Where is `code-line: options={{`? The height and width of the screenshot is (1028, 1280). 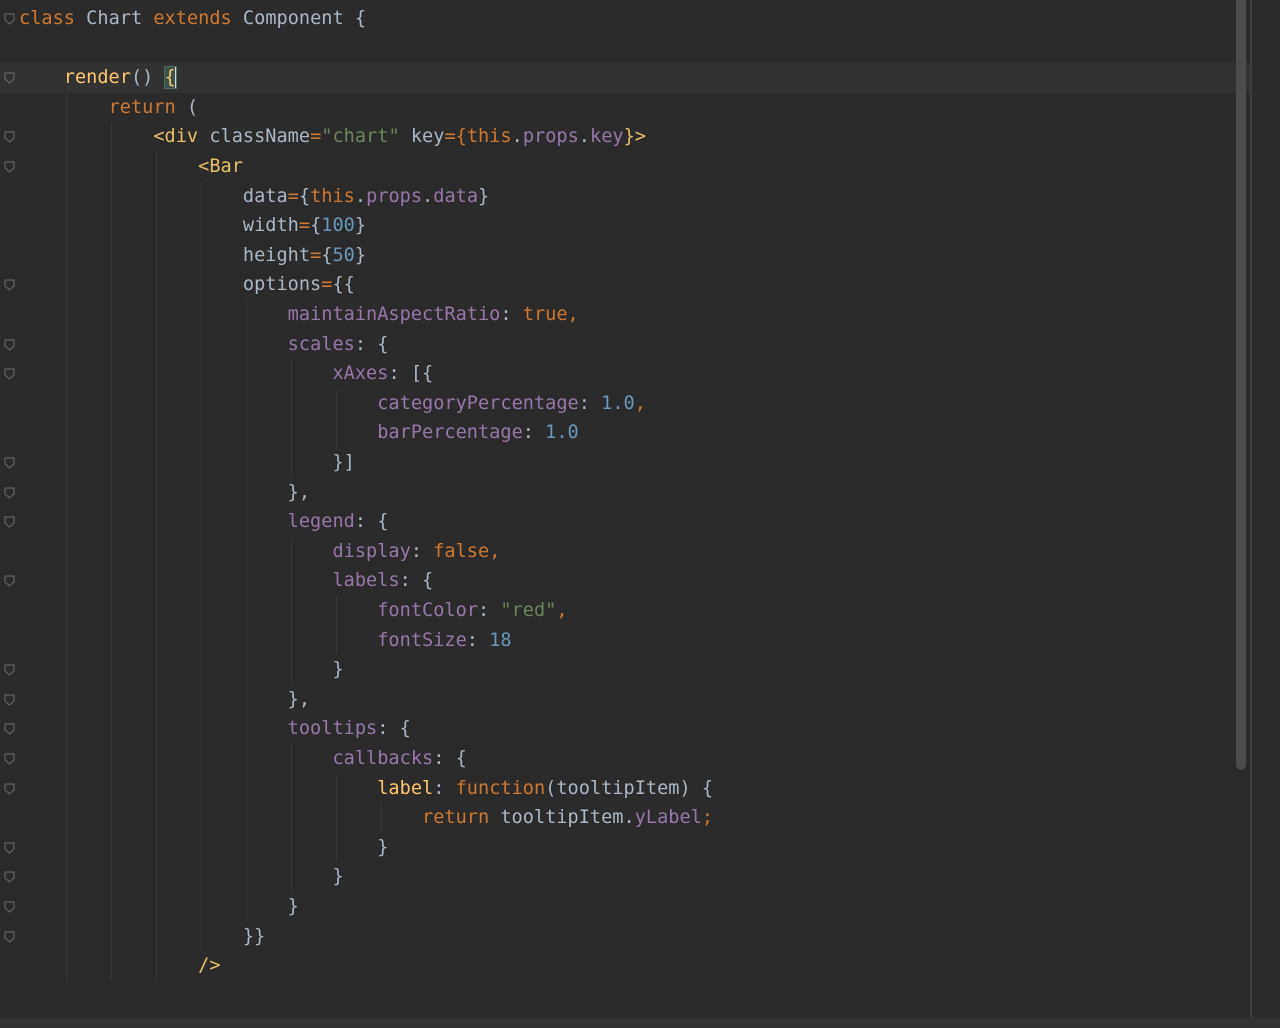
code-line: options={{ is located at coordinates (625, 285).